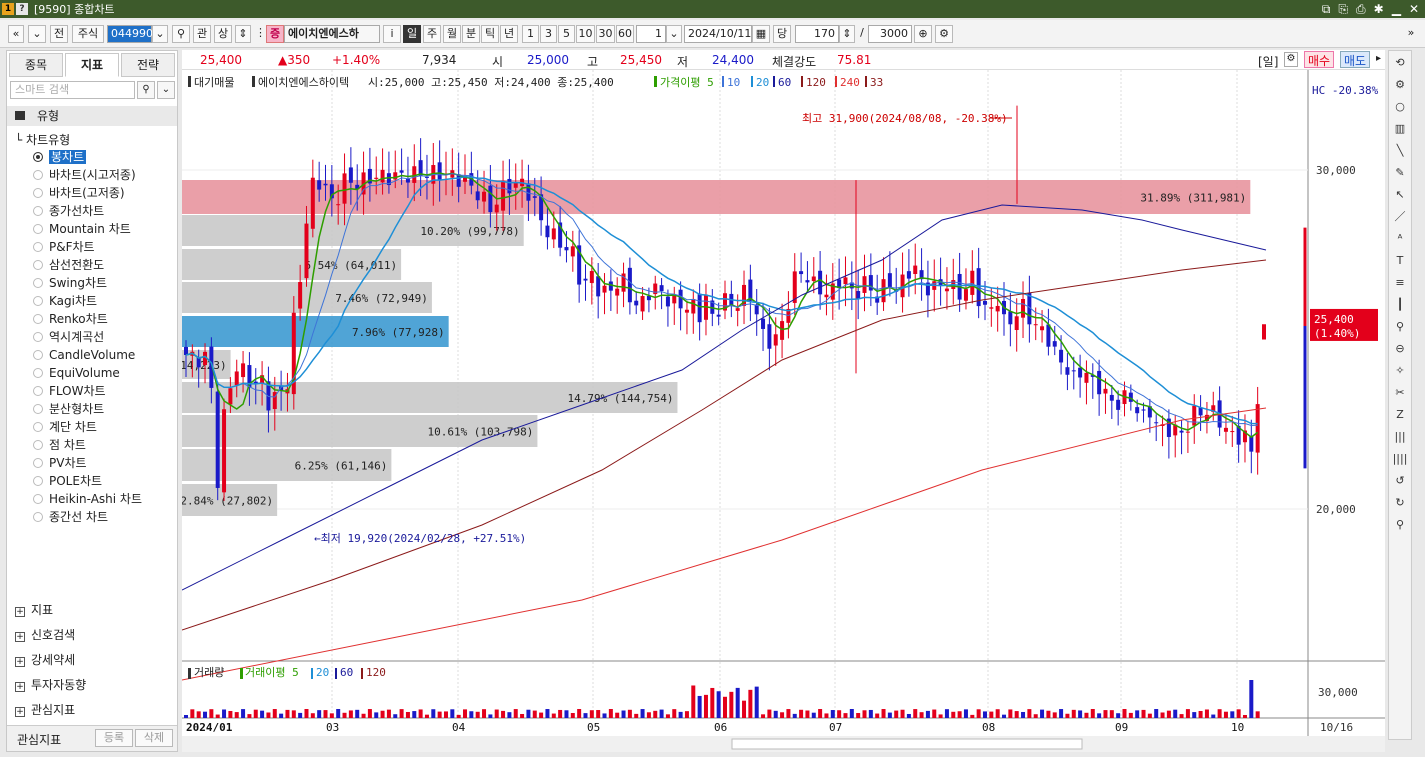  I want to click on minute-button: 5, so click(566, 34).